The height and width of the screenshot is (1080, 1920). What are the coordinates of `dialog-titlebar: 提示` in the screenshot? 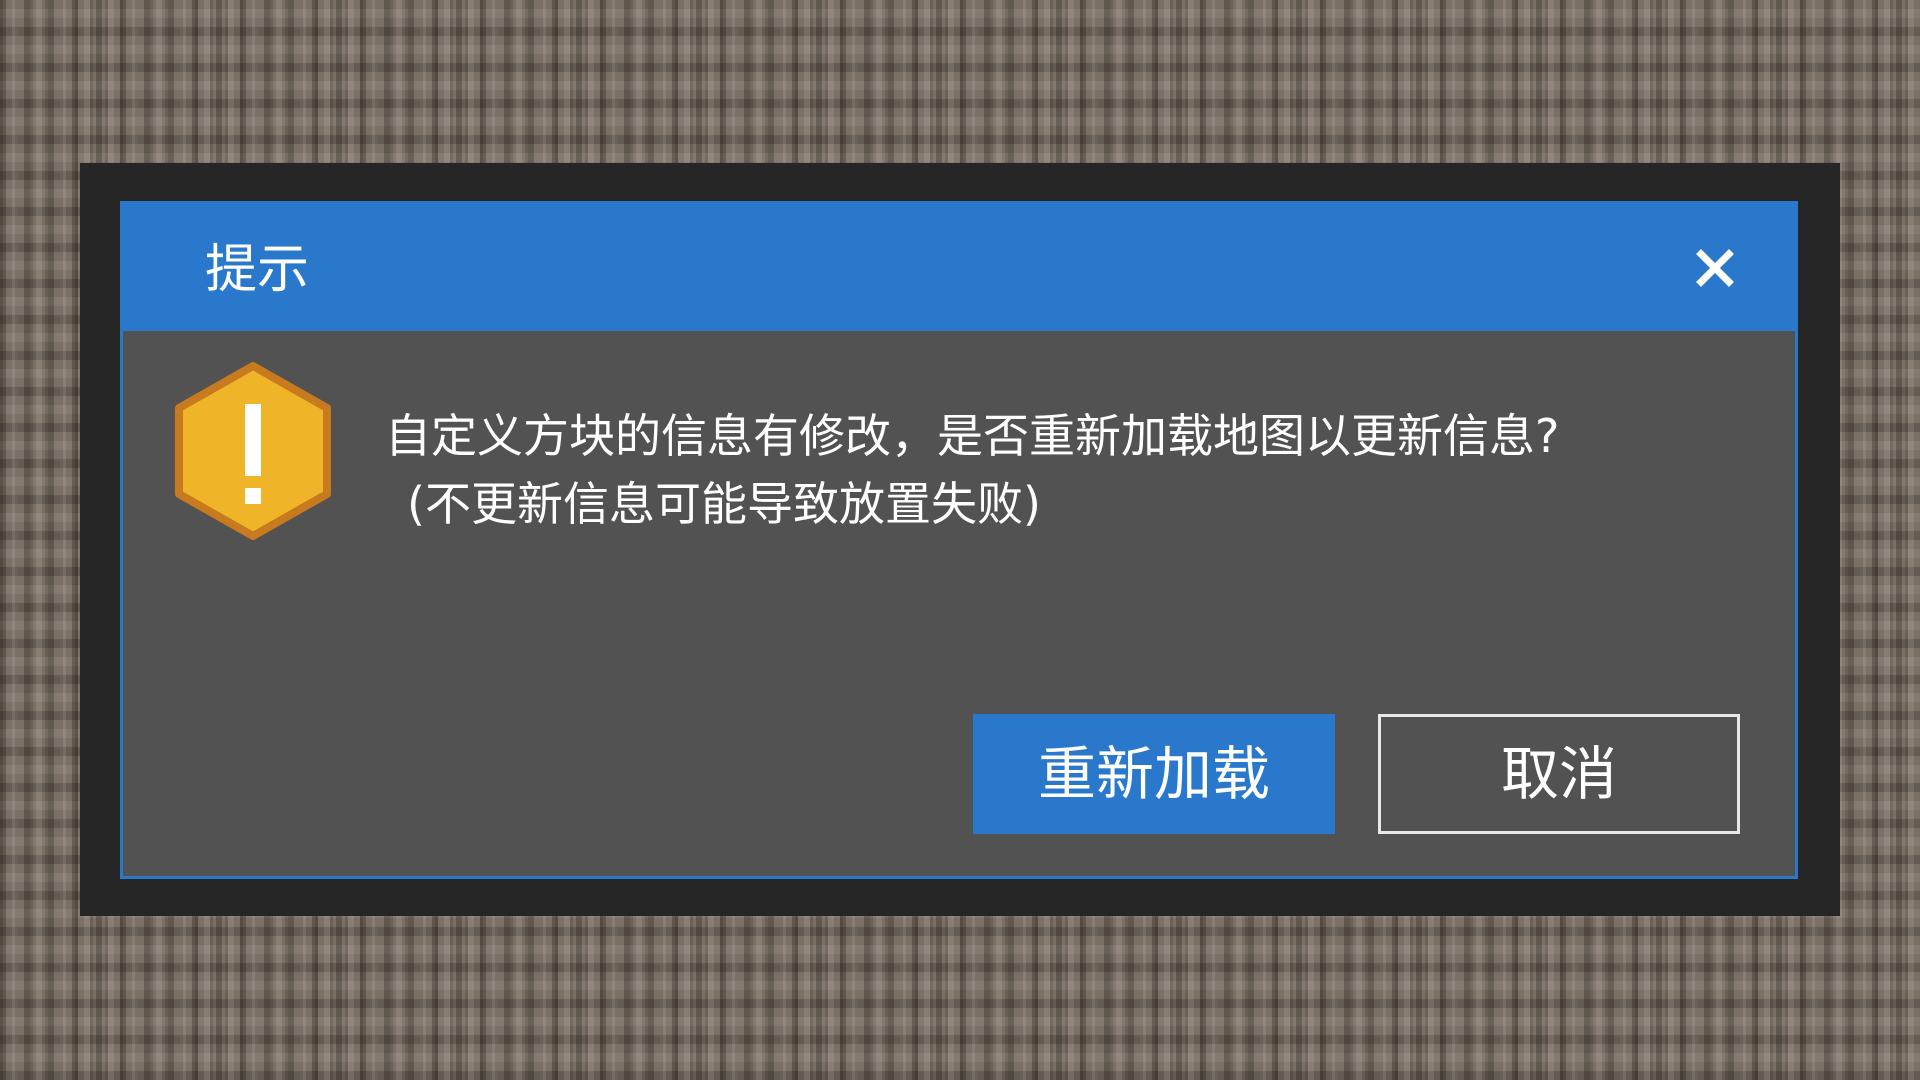 It's located at (959, 267).